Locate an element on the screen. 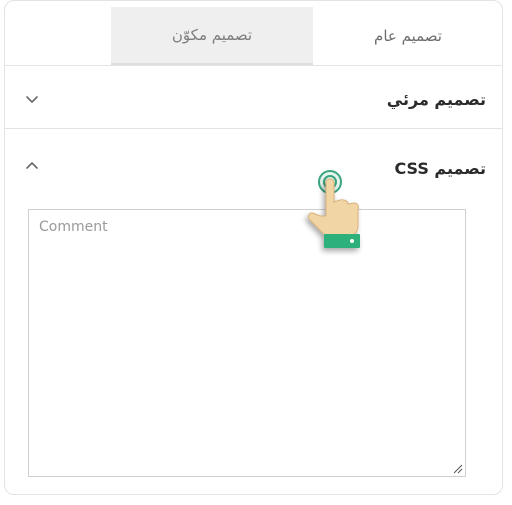 The width and height of the screenshot is (512, 505). hand-pointer-icon is located at coordinates (334, 209).